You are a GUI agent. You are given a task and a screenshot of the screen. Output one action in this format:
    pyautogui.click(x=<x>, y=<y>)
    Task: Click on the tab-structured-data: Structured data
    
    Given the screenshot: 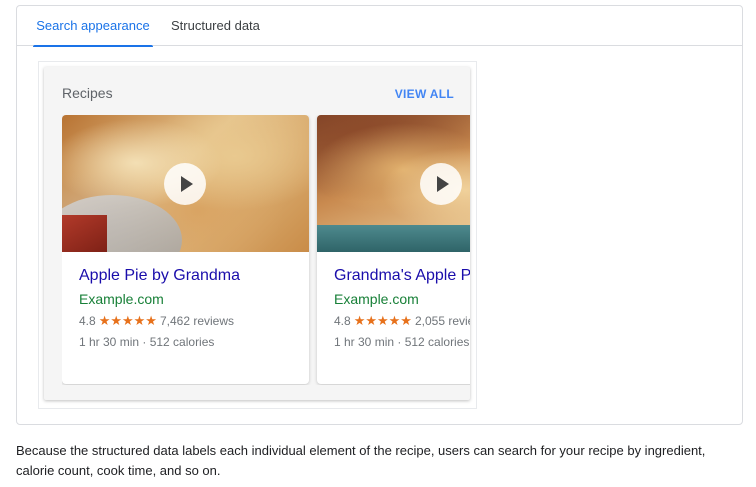 What is the action you would take?
    pyautogui.click(x=215, y=26)
    